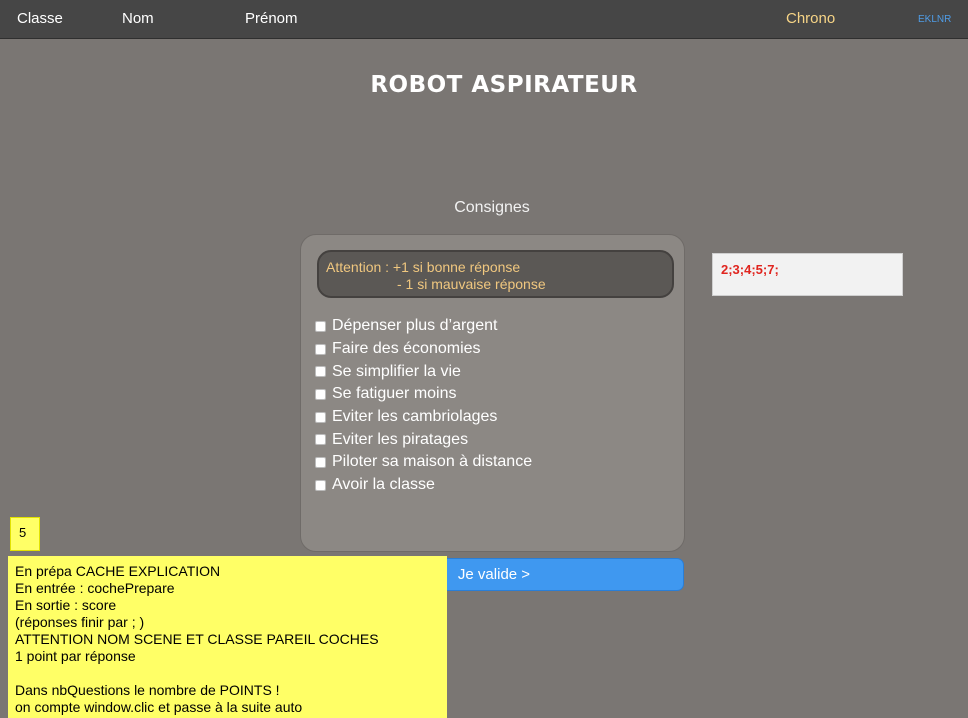 The image size is (968, 718). I want to click on note-line: En prépa CACHE EXPLICATION, so click(118, 571).